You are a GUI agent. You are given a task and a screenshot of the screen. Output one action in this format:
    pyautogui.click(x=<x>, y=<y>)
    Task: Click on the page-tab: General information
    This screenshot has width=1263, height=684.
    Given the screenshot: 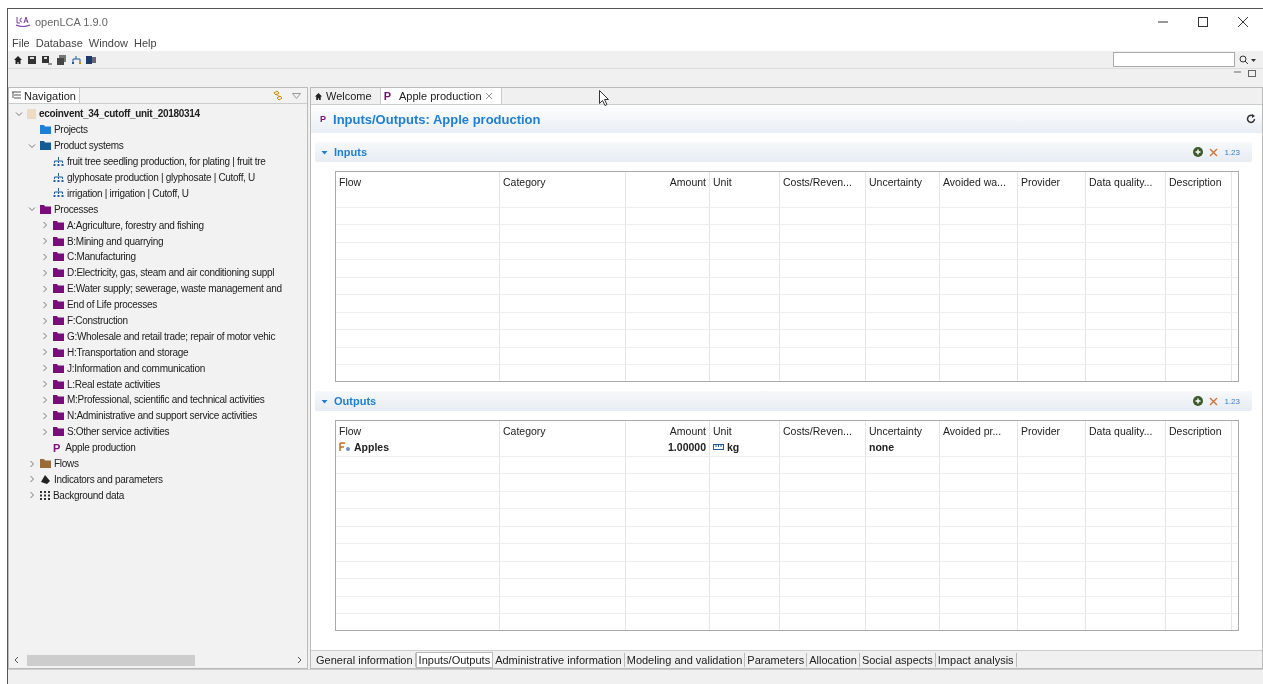 What is the action you would take?
    pyautogui.click(x=365, y=659)
    